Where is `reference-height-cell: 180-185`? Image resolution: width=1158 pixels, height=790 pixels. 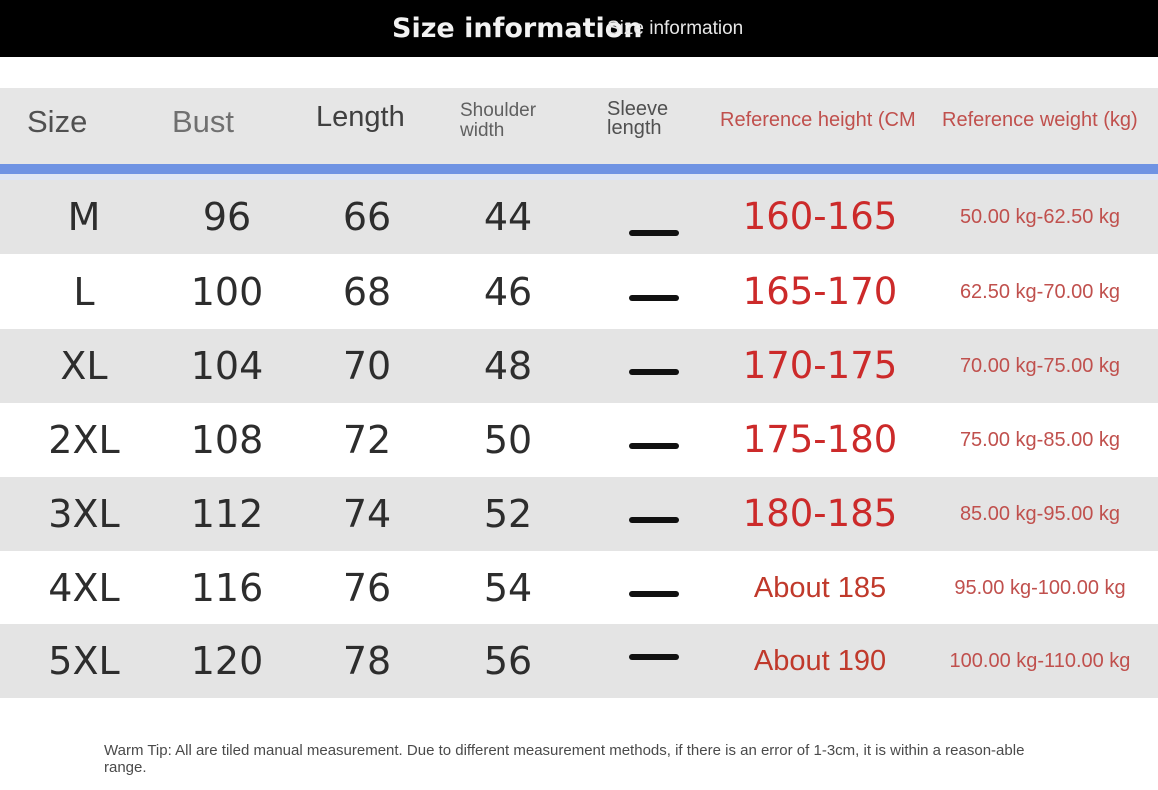
reference-height-cell: 180-185 is located at coordinates (820, 513).